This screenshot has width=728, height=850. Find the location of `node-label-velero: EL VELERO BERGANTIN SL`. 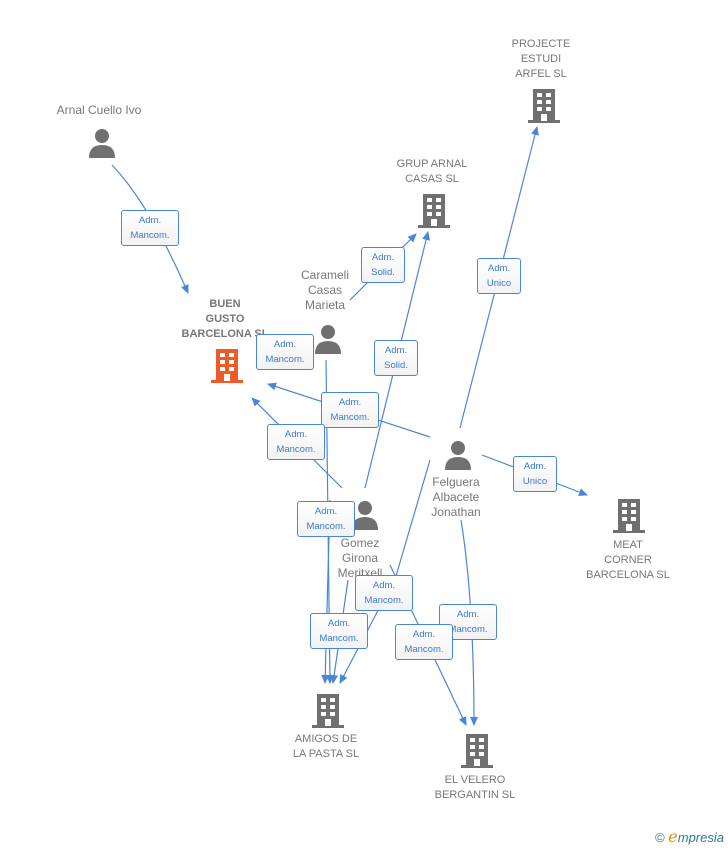

node-label-velero: EL VELERO BERGANTIN SL is located at coordinates (475, 788).